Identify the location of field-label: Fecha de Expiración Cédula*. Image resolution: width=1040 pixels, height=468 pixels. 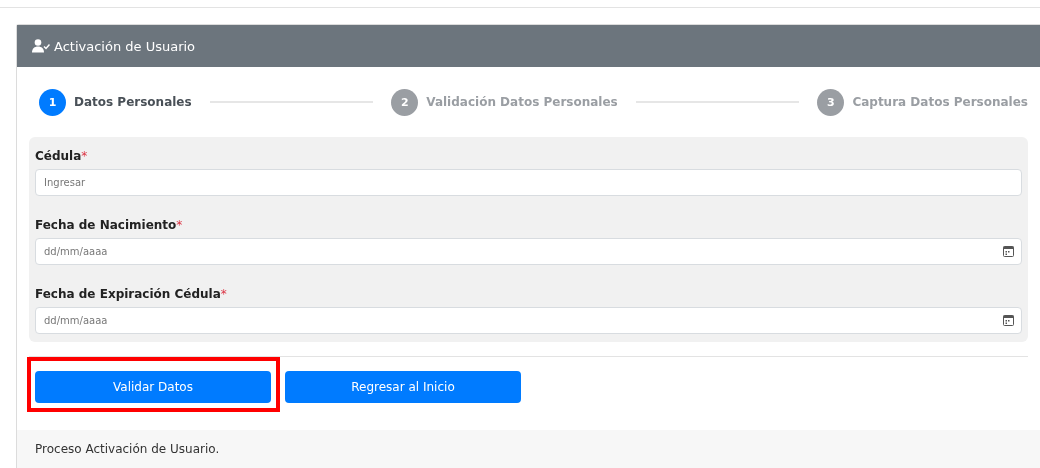
(131, 294).